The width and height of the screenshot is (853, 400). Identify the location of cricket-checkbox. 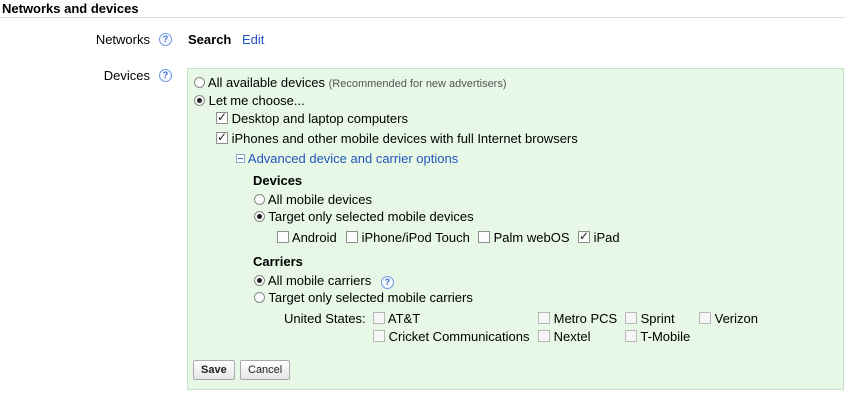
(379, 336).